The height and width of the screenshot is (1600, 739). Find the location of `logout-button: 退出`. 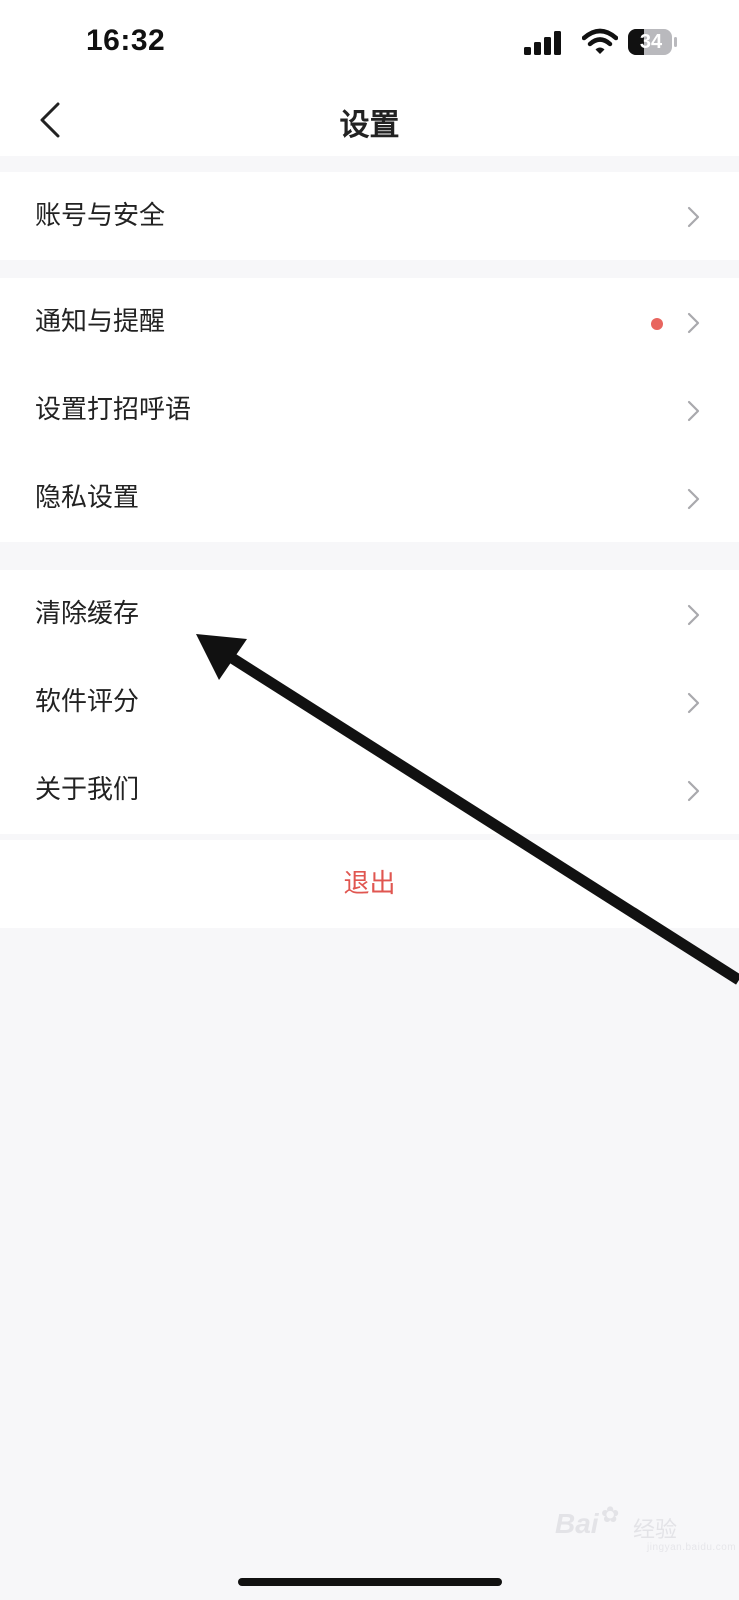

logout-button: 退出 is located at coordinates (369, 884).